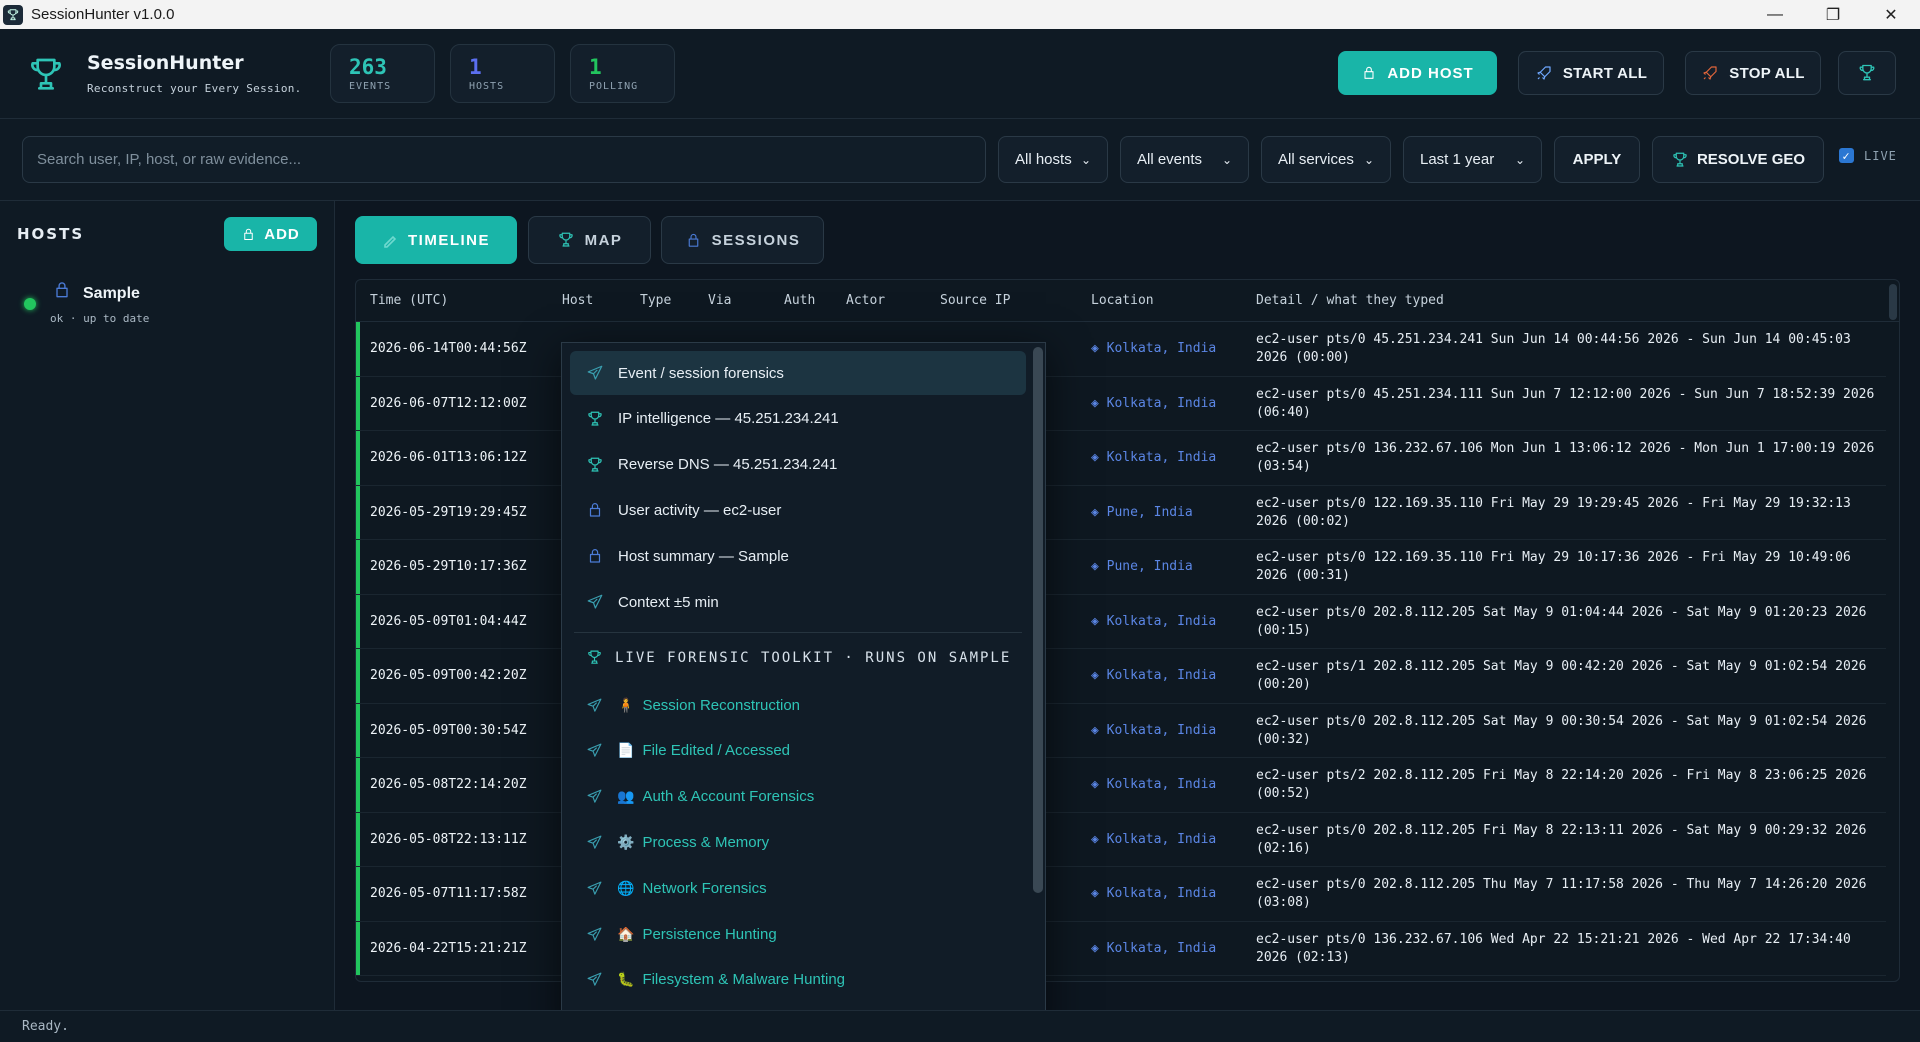 The image size is (1920, 1042). I want to click on add-host-button: ADD HOST, so click(1417, 73).